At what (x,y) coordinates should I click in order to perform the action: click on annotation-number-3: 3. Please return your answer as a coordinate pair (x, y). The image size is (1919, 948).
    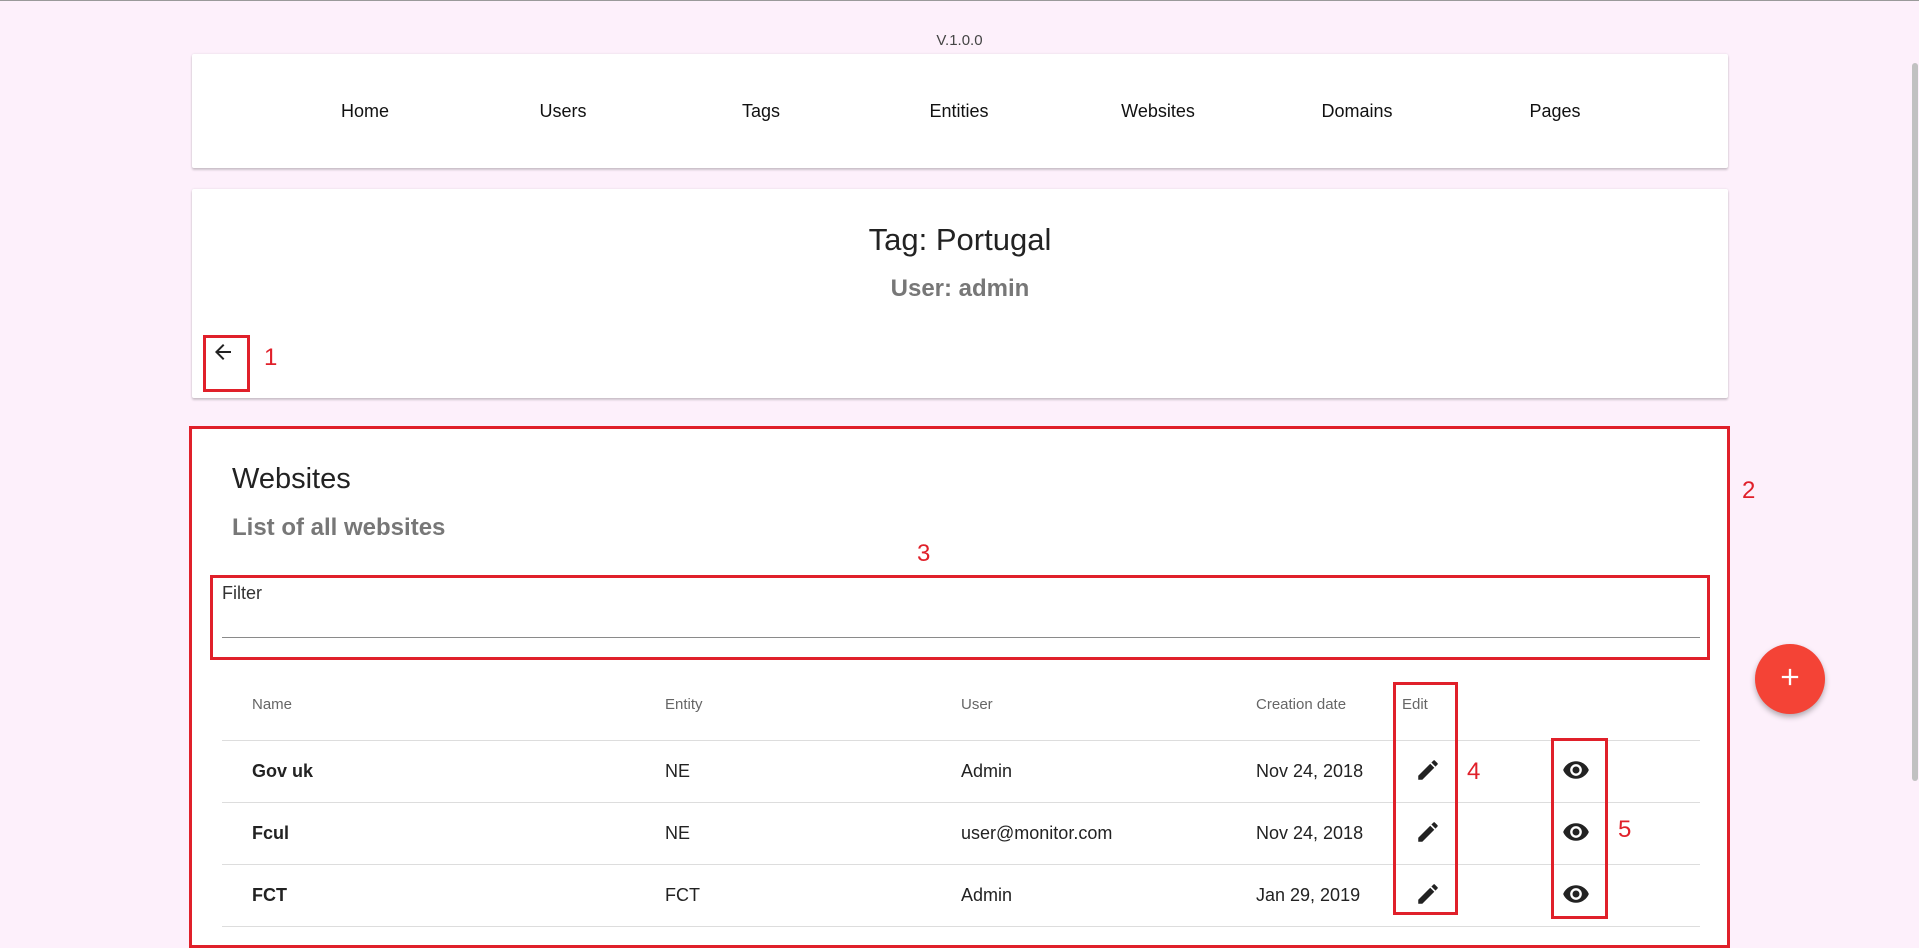
    Looking at the image, I should click on (924, 553).